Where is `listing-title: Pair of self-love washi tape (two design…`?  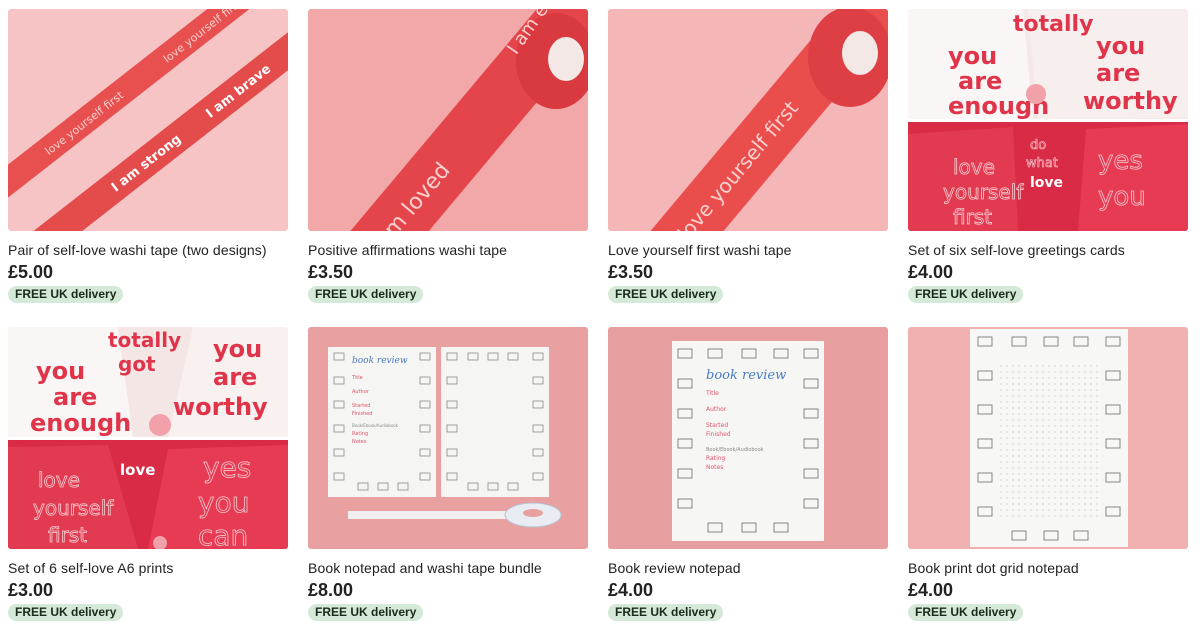
listing-title: Pair of self-love washi tape (two design… is located at coordinates (148, 250).